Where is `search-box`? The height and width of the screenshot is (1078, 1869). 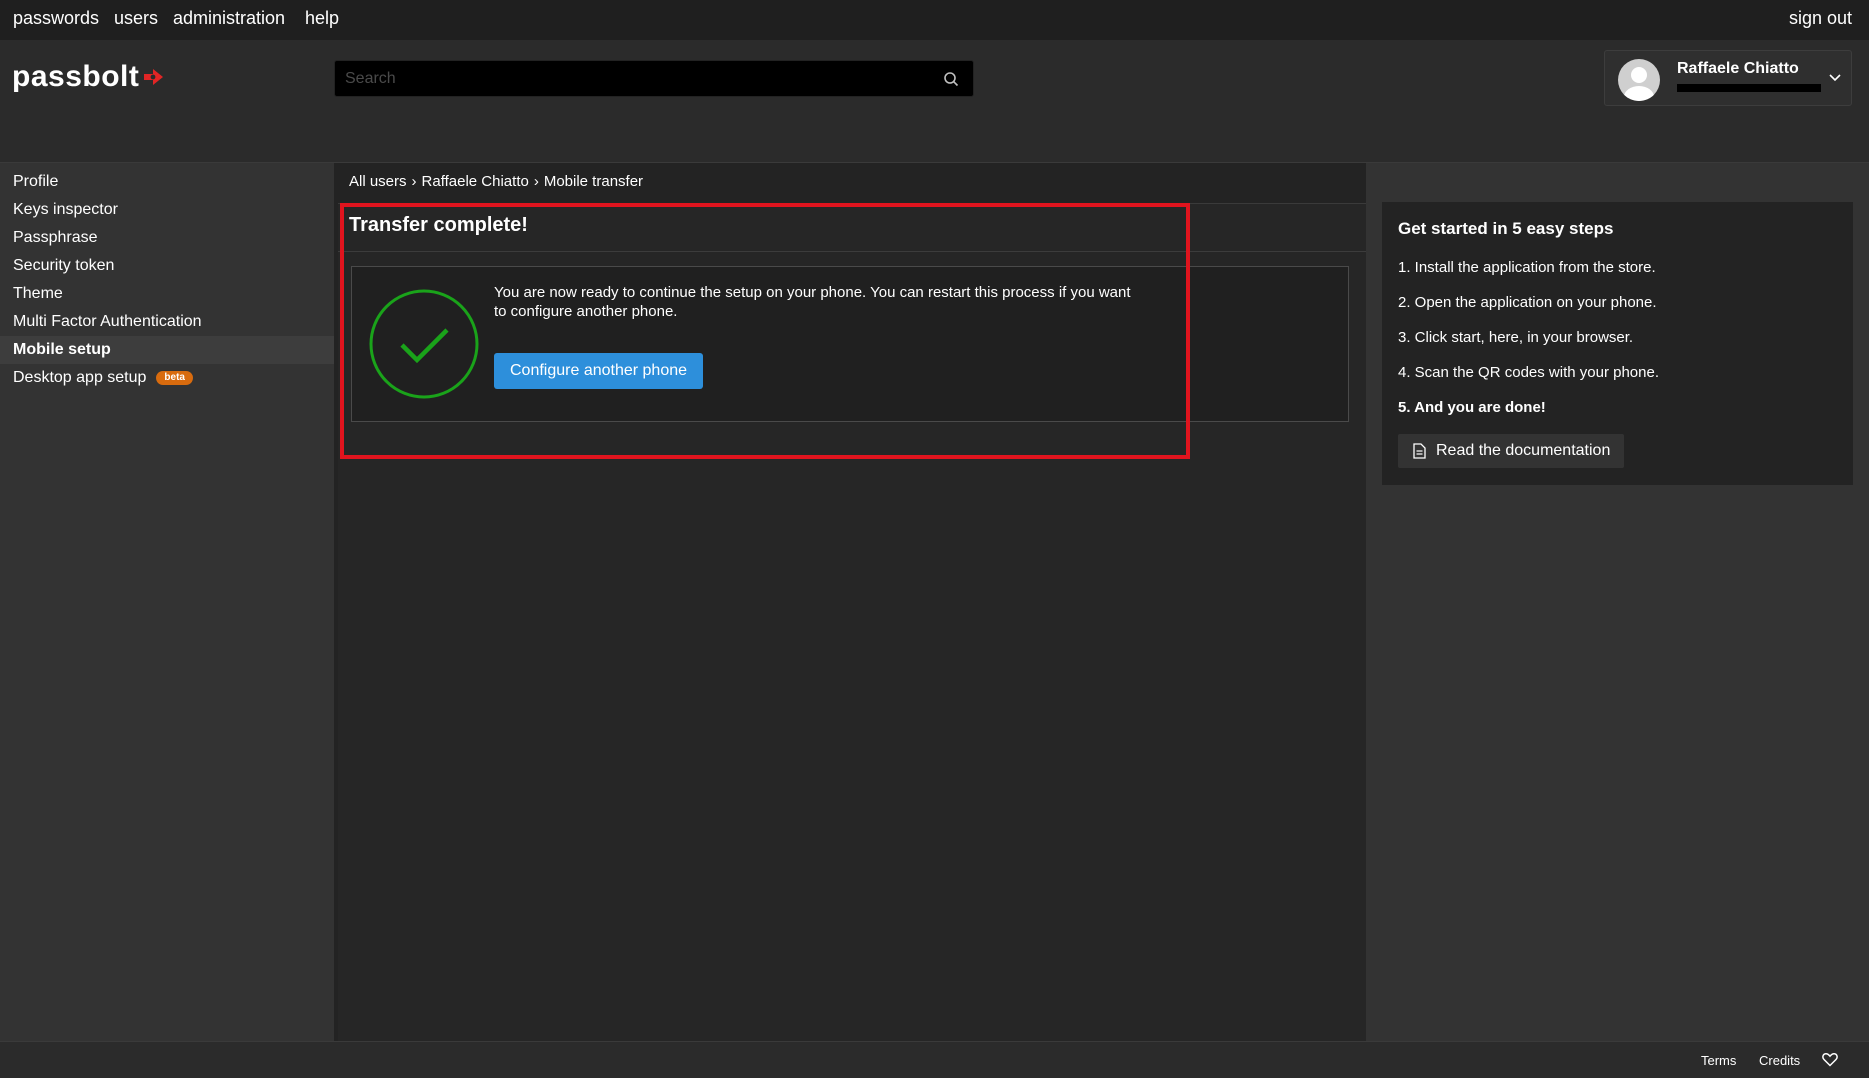 search-box is located at coordinates (654, 78).